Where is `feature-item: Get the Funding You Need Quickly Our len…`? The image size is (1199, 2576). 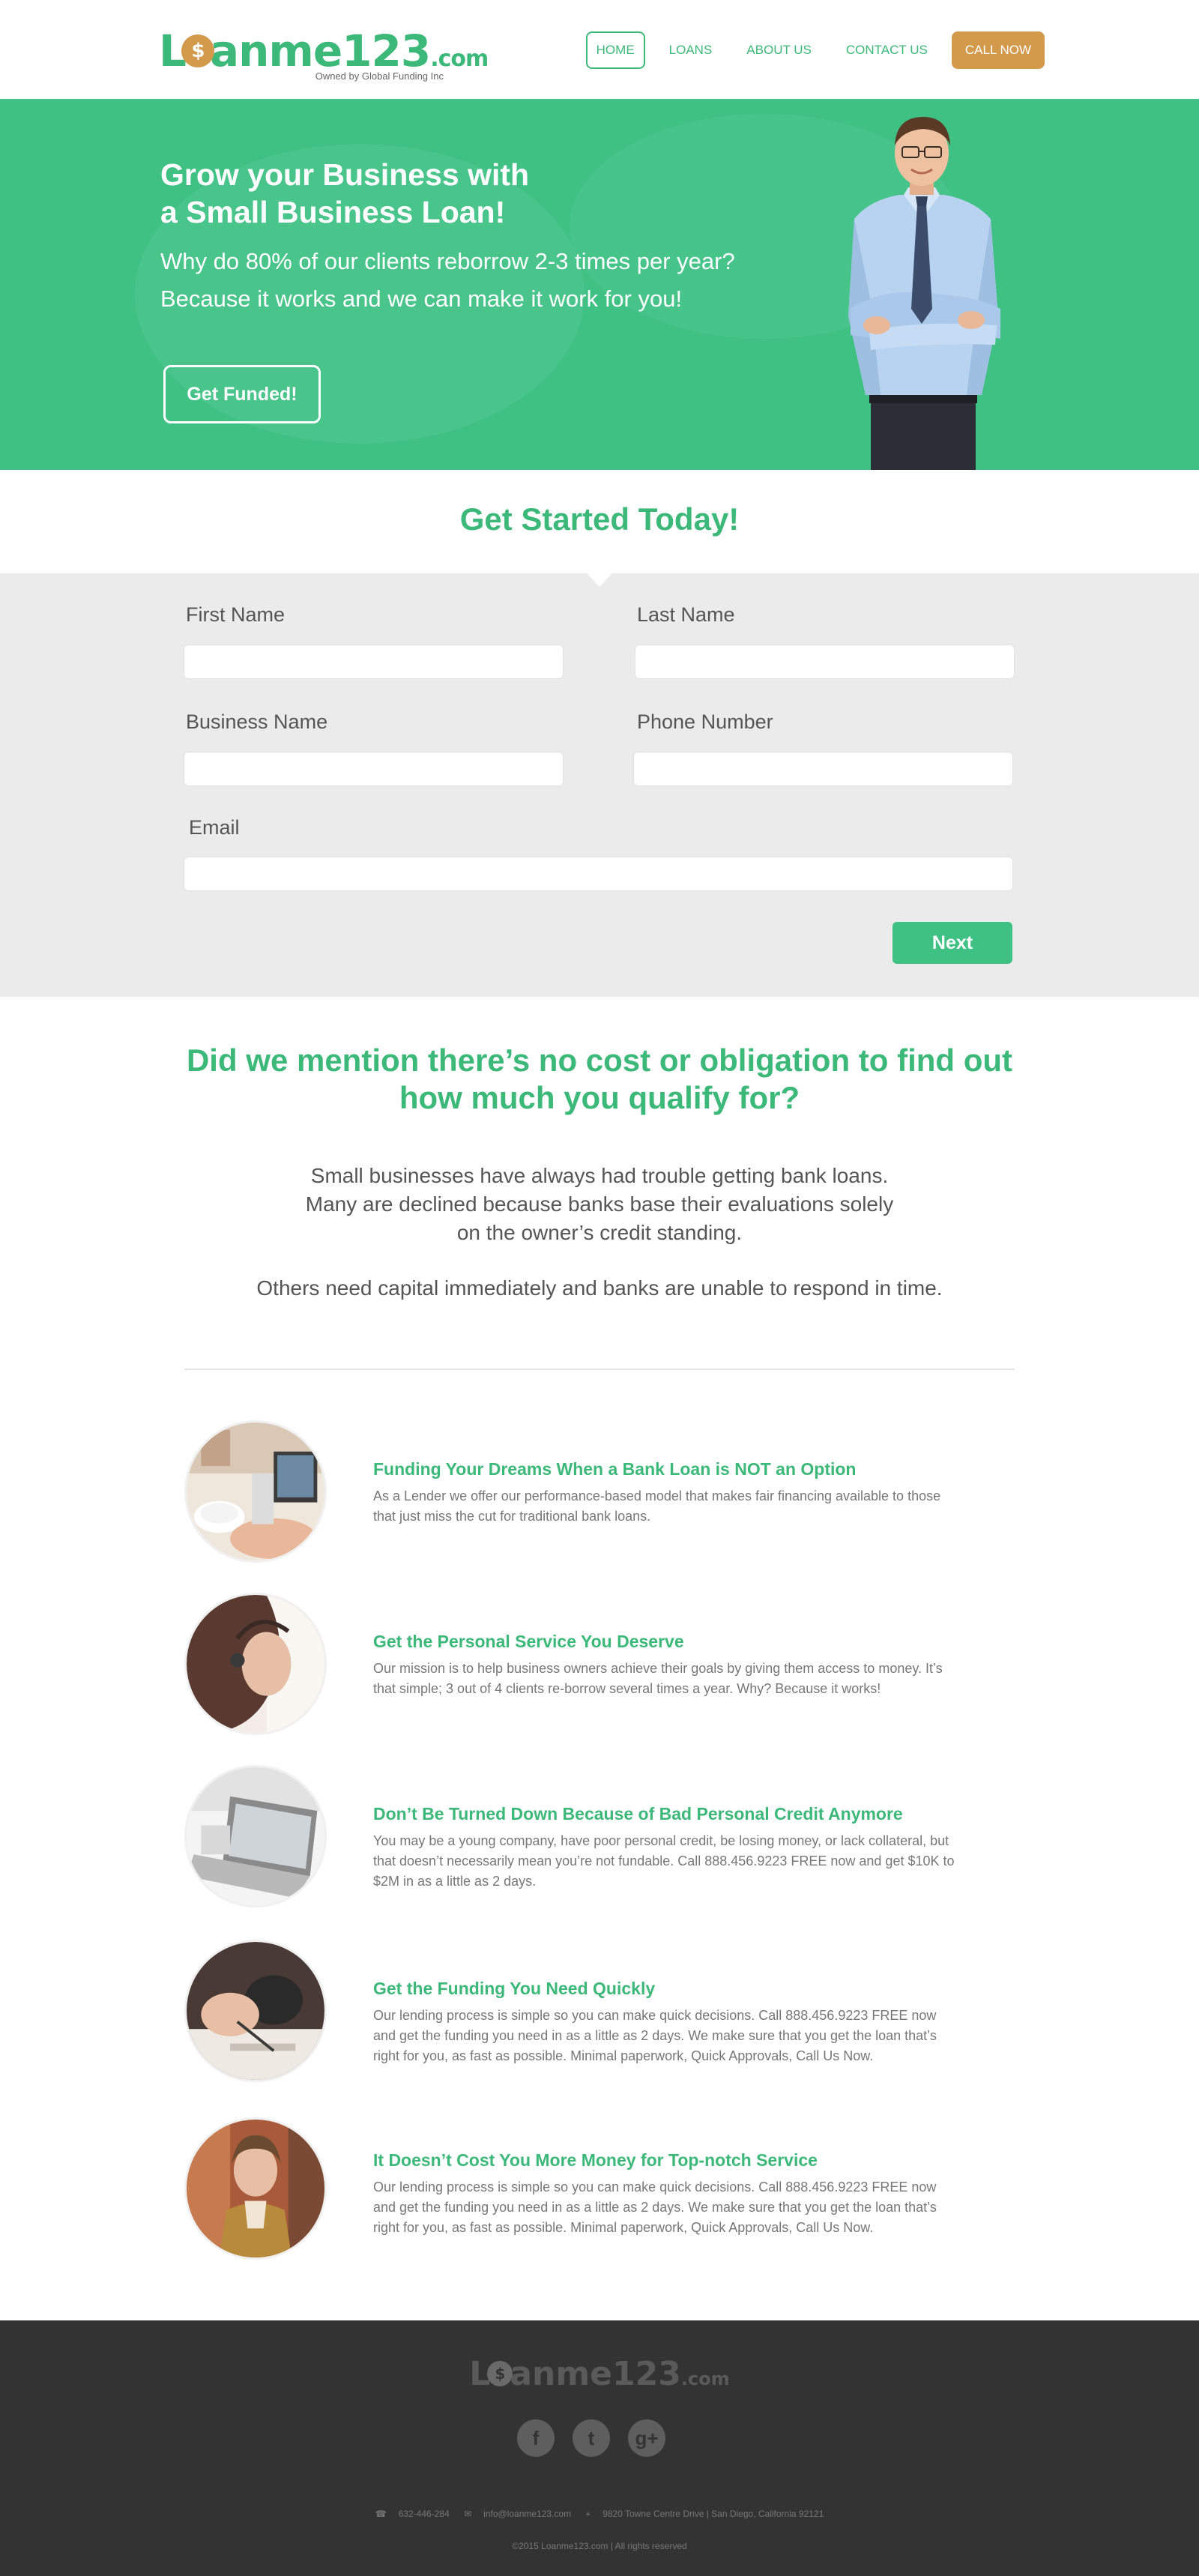 feature-item: Get the Funding You Need Quickly Our len… is located at coordinates (599, 2011).